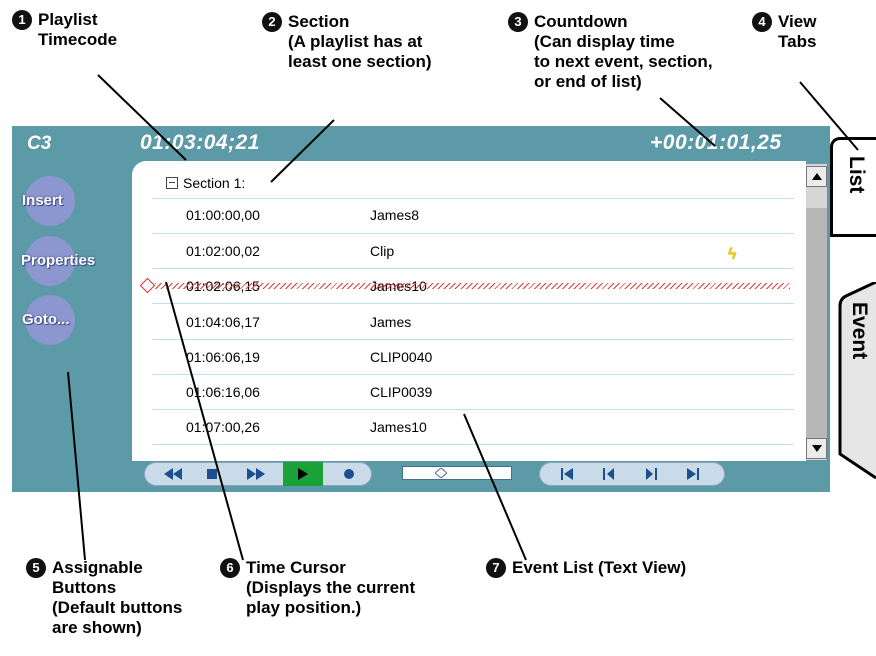  I want to click on scrollbar-thumb, so click(816, 323).